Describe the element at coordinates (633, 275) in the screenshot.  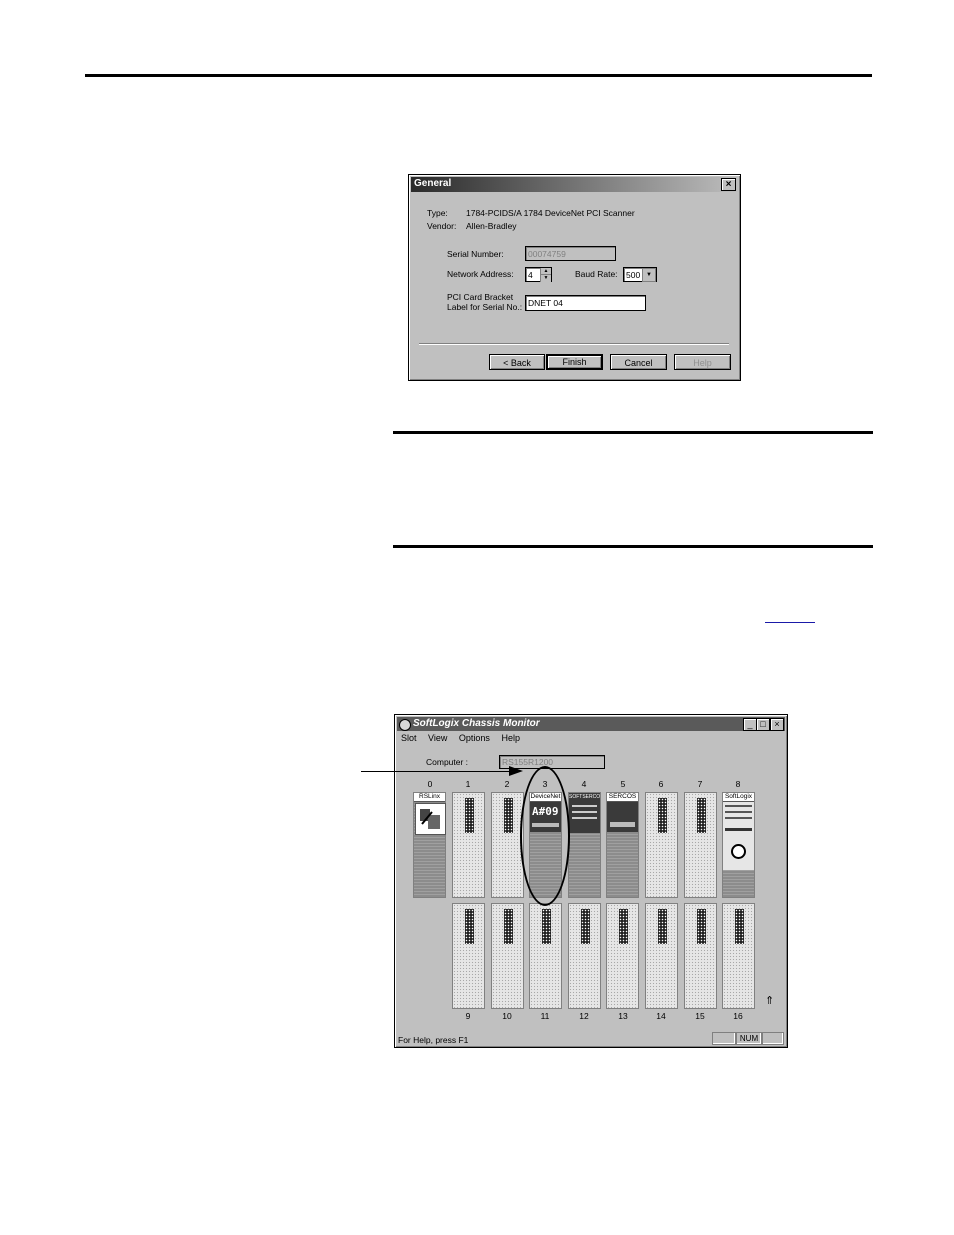
I see `baud-rate-value: 500` at that location.